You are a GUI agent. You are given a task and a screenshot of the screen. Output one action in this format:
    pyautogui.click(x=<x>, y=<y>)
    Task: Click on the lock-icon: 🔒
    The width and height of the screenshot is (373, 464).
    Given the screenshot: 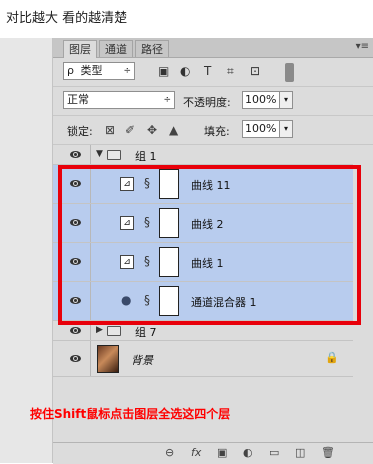 What is the action you would take?
    pyautogui.click(x=332, y=357)
    